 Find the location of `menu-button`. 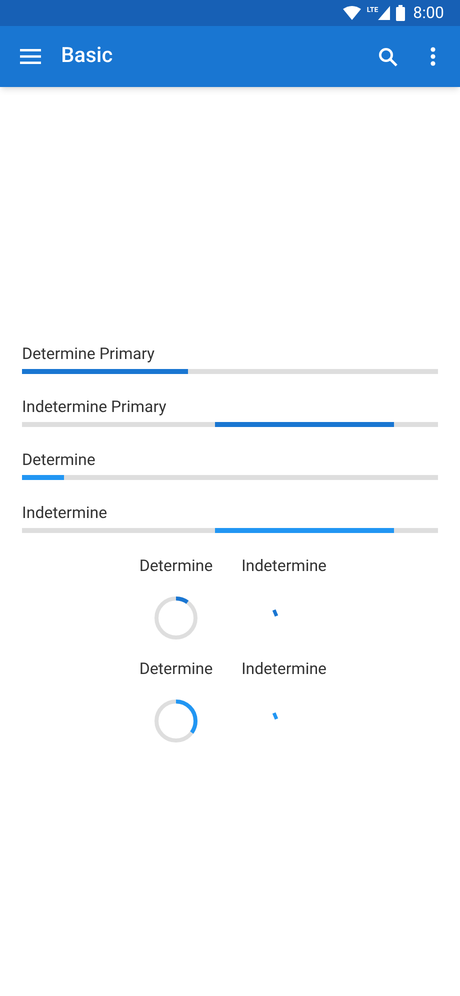

menu-button is located at coordinates (30, 56).